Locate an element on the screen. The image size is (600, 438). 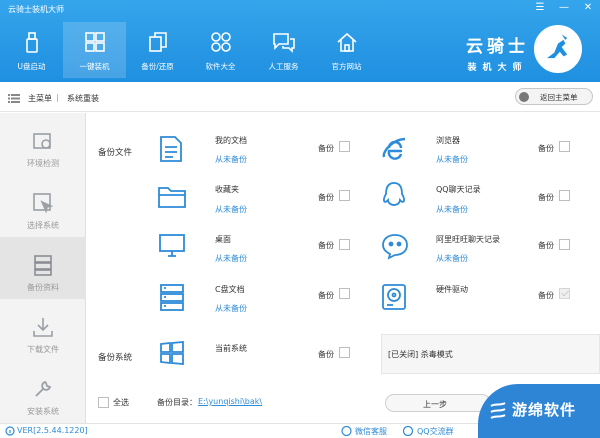
backup-checkbox-c-drive is located at coordinates (344, 293).